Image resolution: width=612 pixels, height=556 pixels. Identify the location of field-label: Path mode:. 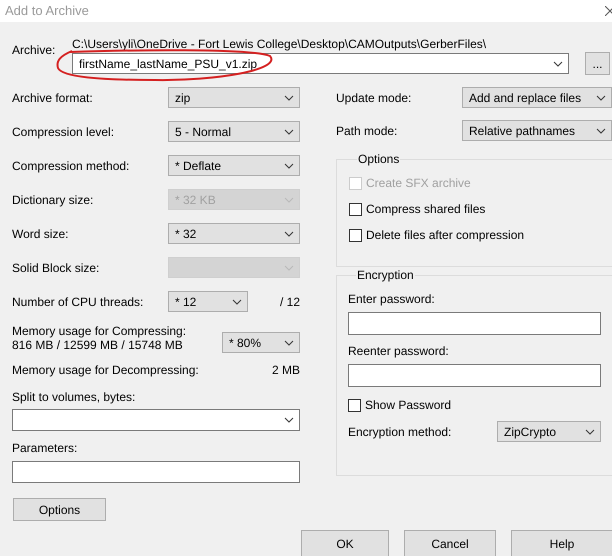
(367, 131).